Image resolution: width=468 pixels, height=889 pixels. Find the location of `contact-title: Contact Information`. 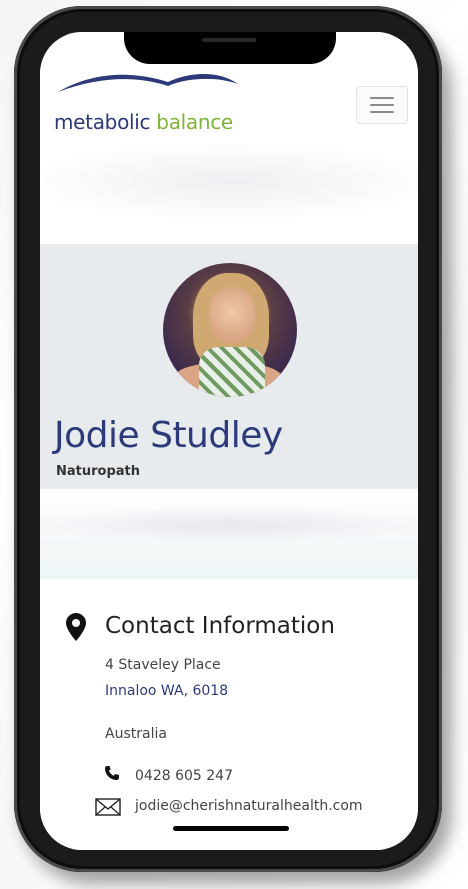

contact-title: Contact Information is located at coordinates (220, 626).